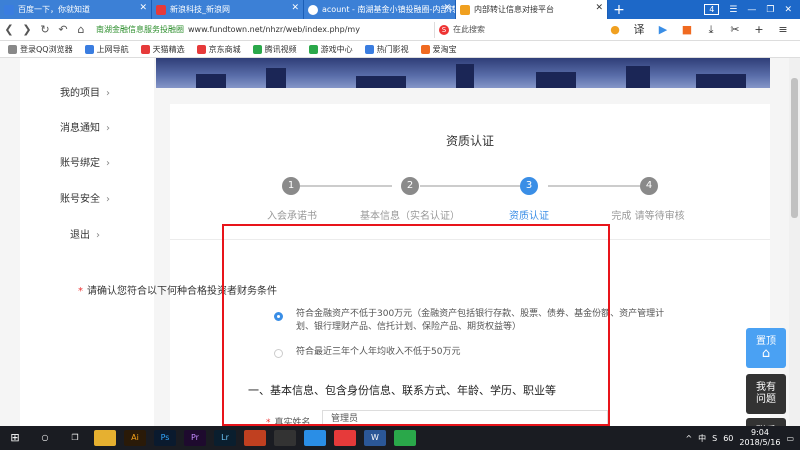 Image resolution: width=800 pixels, height=450 pixels. Describe the element at coordinates (87, 242) in the screenshot. I see `sidebar: 我的项目 › 消息通知 › 账号绑定 › 账号安全 › 退出 ›` at that location.